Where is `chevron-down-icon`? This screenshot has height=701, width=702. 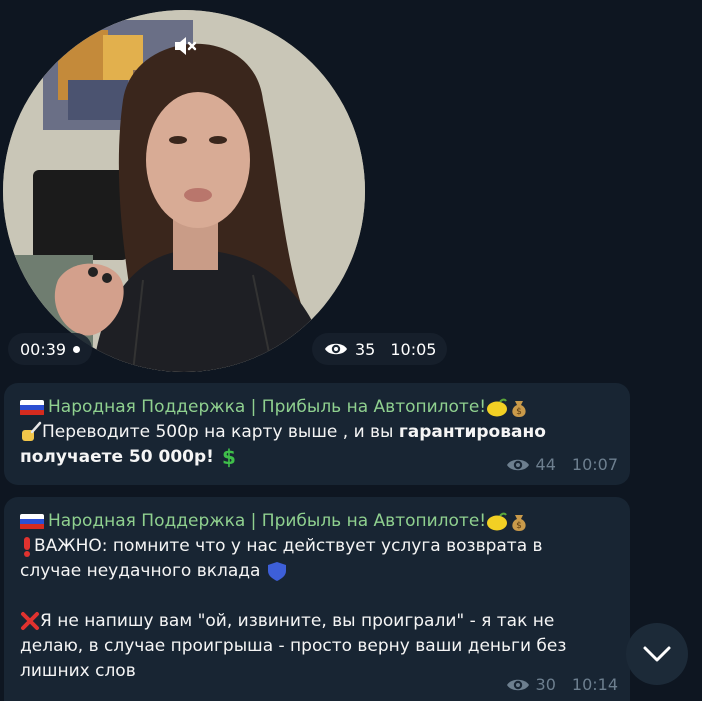 chevron-down-icon is located at coordinates (657, 654).